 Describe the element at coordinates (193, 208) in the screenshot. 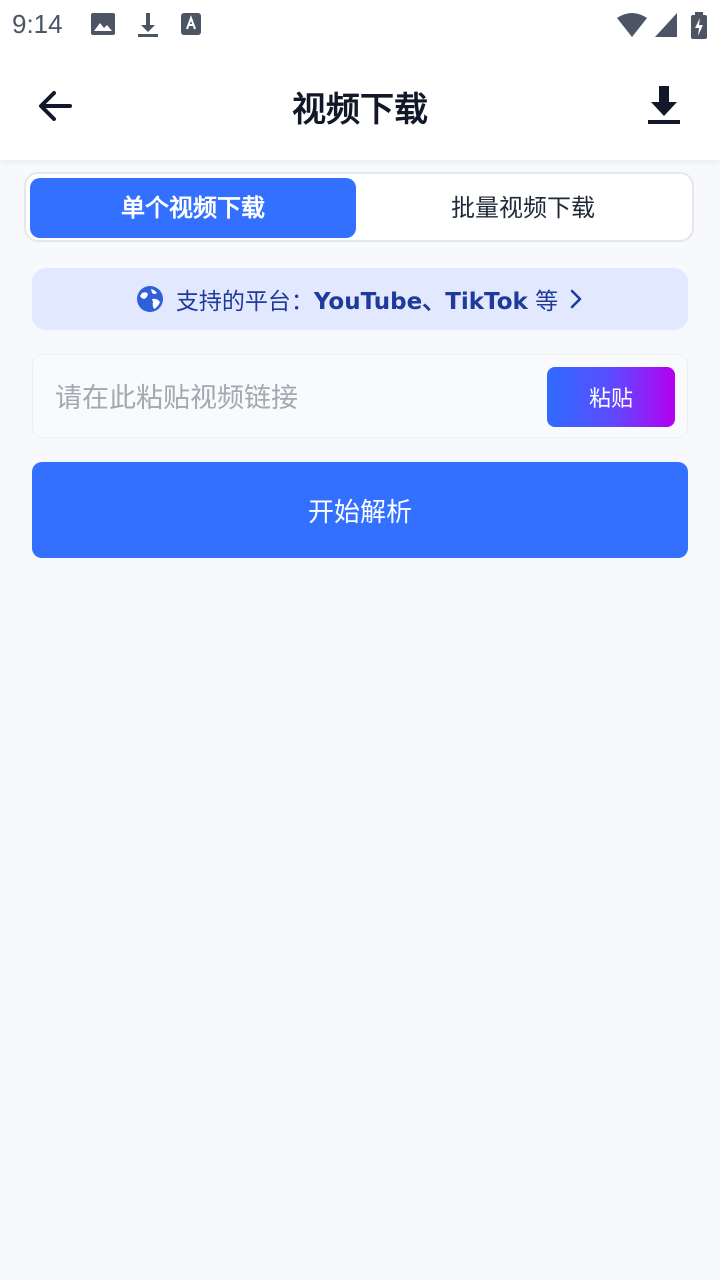

I see `tab-single-download: 单个视频下载` at that location.